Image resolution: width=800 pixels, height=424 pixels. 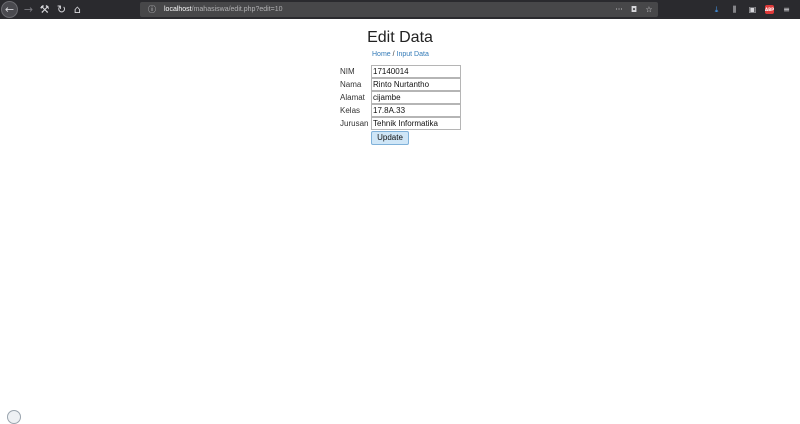 What do you see at coordinates (14, 417) in the screenshot?
I see `loading-indicator-icon` at bounding box center [14, 417].